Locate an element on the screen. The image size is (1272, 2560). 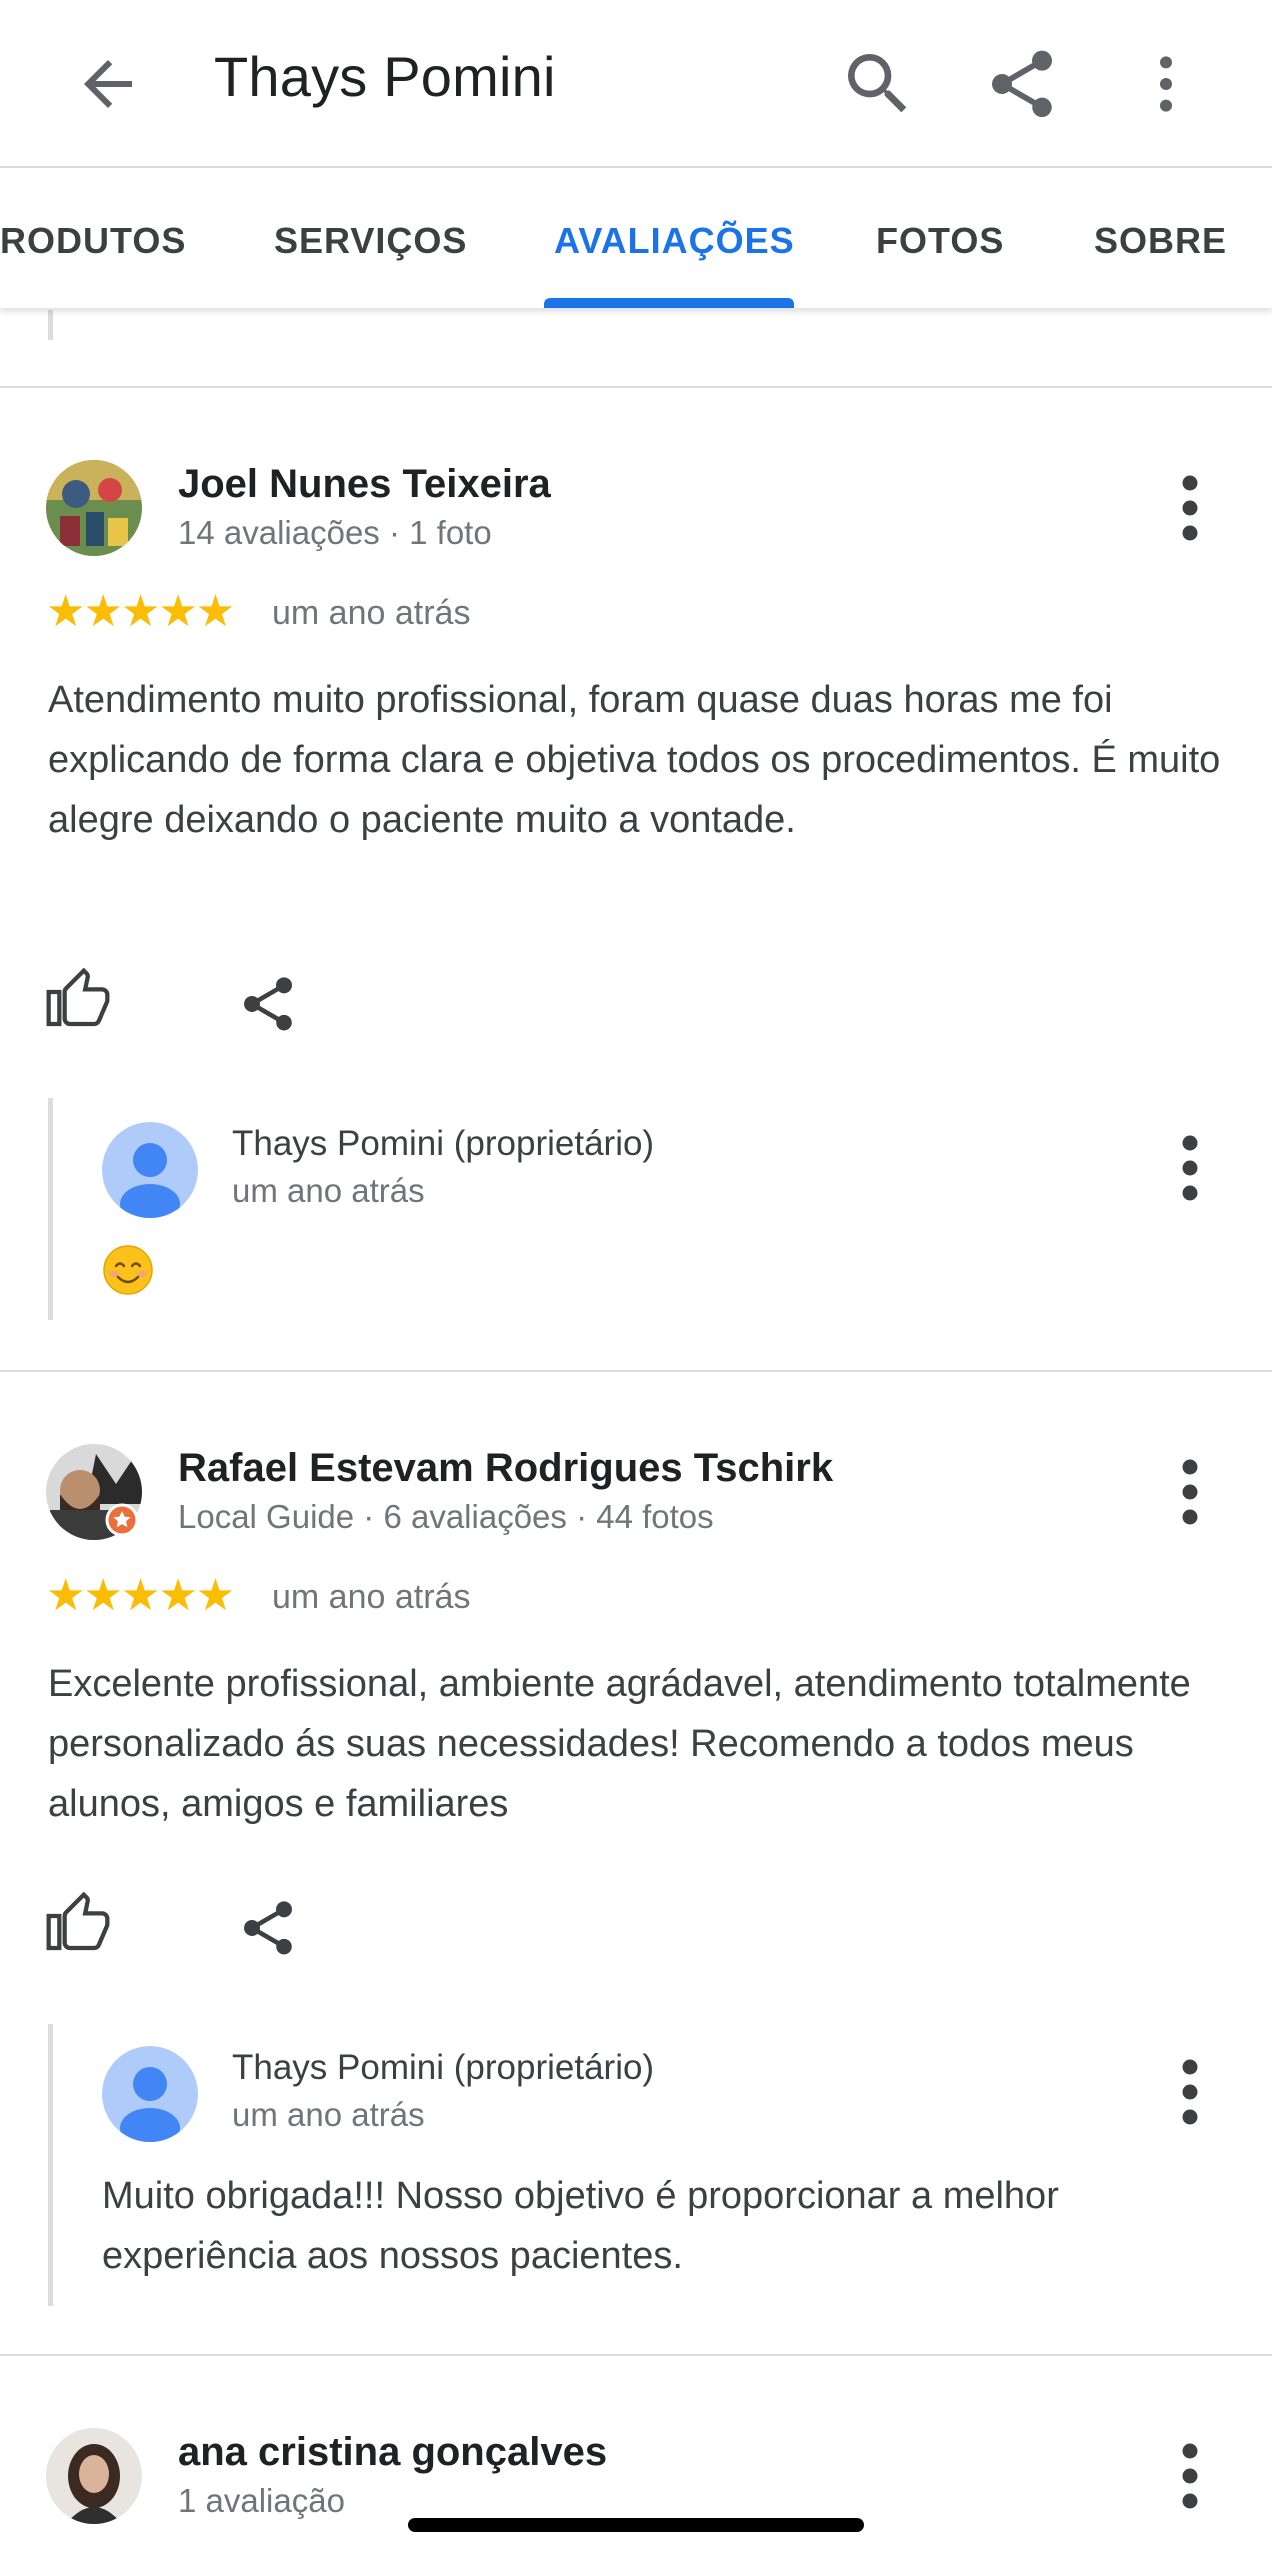
tab-servicos: SERVIÇOS is located at coordinates (370, 241).